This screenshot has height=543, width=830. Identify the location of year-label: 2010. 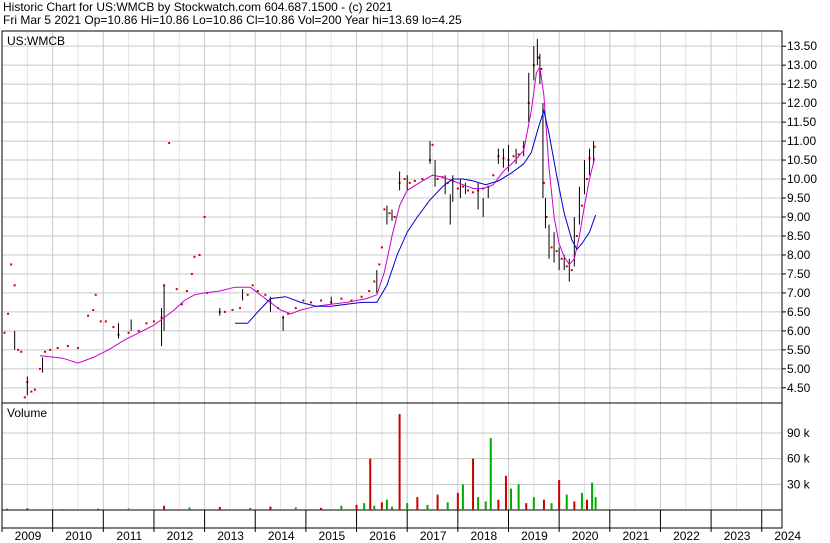
(78, 536).